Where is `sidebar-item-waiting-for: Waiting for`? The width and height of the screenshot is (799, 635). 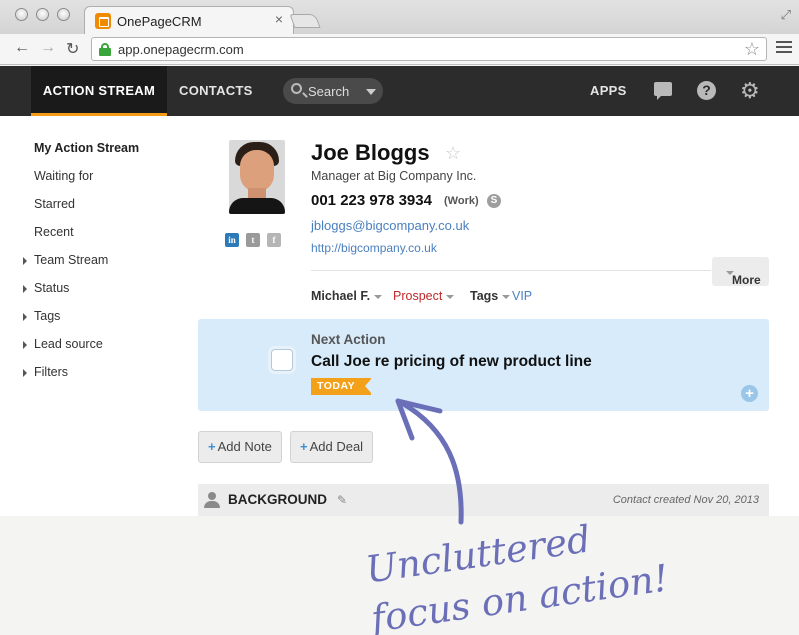
sidebar-item-waiting-for: Waiting for is located at coordinates (63, 176).